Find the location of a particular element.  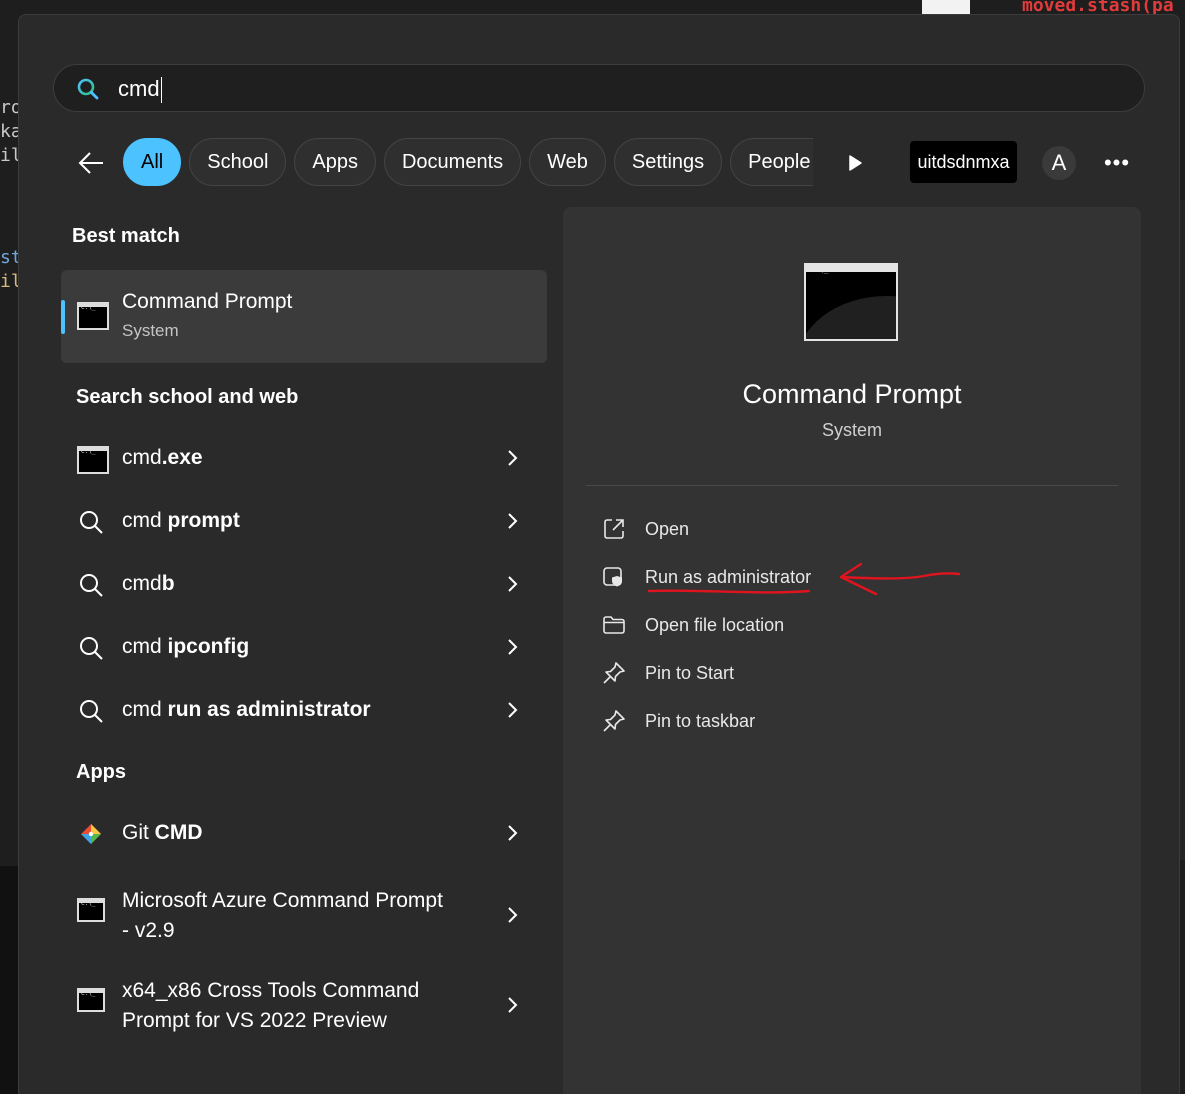

search-box: cmd is located at coordinates (599, 88).